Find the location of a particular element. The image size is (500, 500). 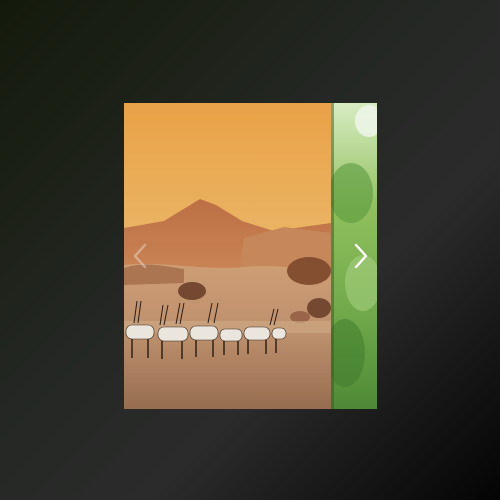

chevron-left-icon is located at coordinates (140, 256).